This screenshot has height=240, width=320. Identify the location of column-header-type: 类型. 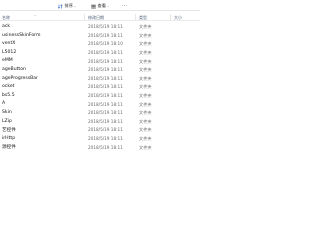
(143, 18).